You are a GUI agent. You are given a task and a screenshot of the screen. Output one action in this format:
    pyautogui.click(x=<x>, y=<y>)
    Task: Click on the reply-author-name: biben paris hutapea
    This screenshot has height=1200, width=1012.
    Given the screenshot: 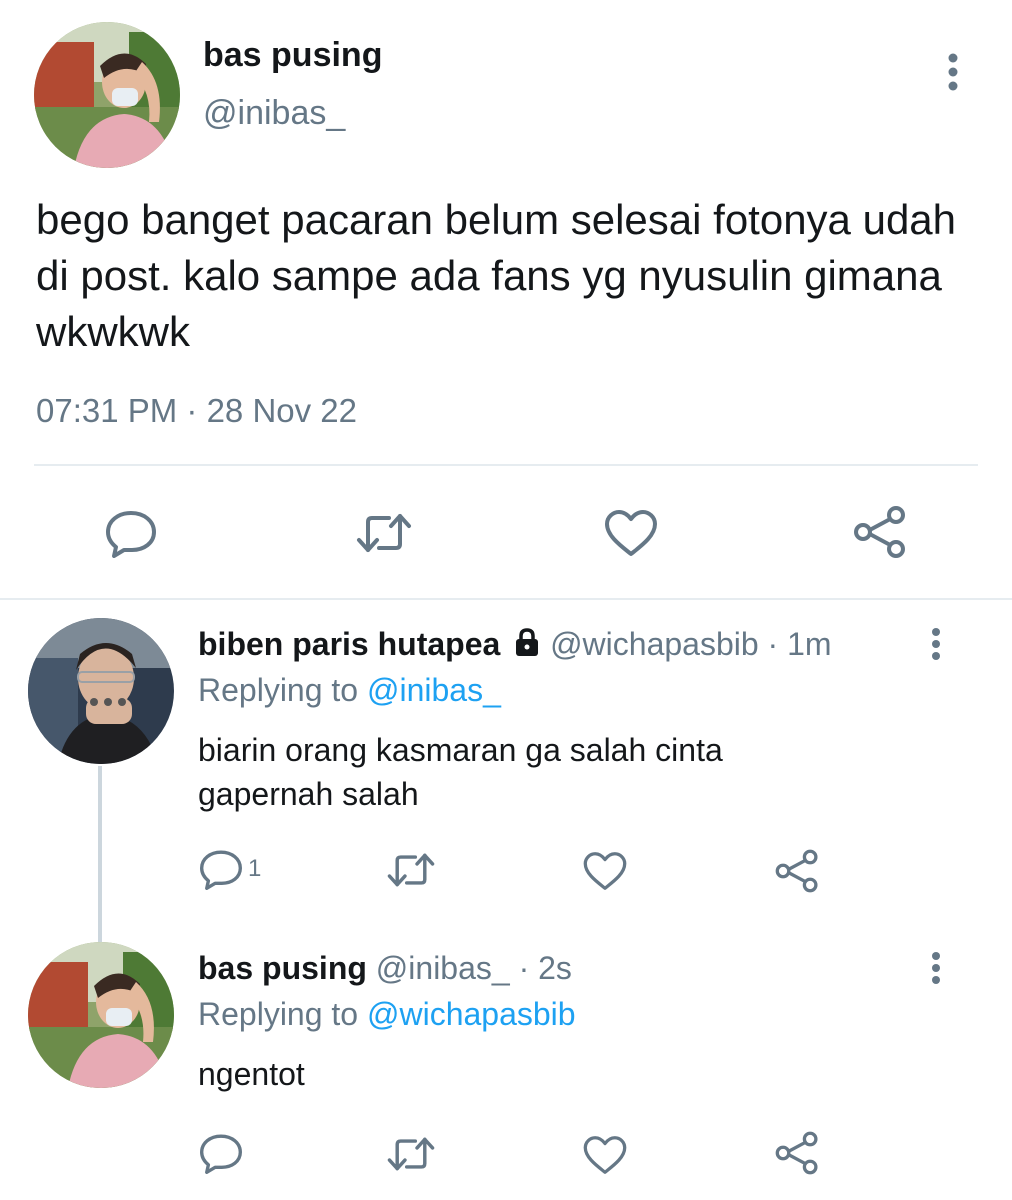 What is the action you would take?
    pyautogui.click(x=349, y=644)
    